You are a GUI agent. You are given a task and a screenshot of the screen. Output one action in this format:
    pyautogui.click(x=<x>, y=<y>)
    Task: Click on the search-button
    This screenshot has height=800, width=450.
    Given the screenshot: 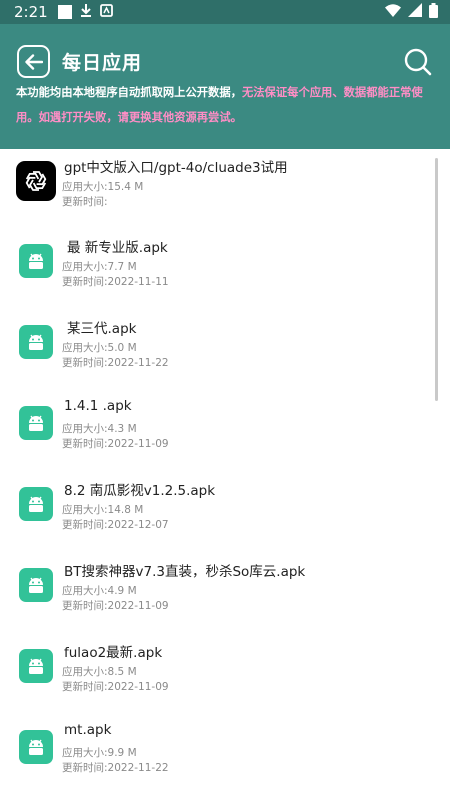 What is the action you would take?
    pyautogui.click(x=418, y=62)
    